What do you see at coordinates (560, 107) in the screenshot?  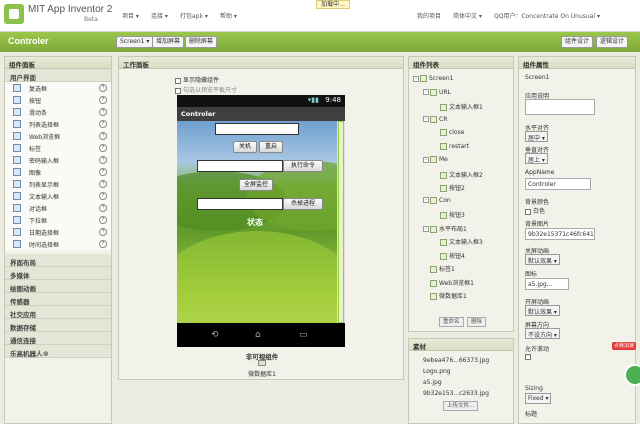 I see `about-screen-textarea` at bounding box center [560, 107].